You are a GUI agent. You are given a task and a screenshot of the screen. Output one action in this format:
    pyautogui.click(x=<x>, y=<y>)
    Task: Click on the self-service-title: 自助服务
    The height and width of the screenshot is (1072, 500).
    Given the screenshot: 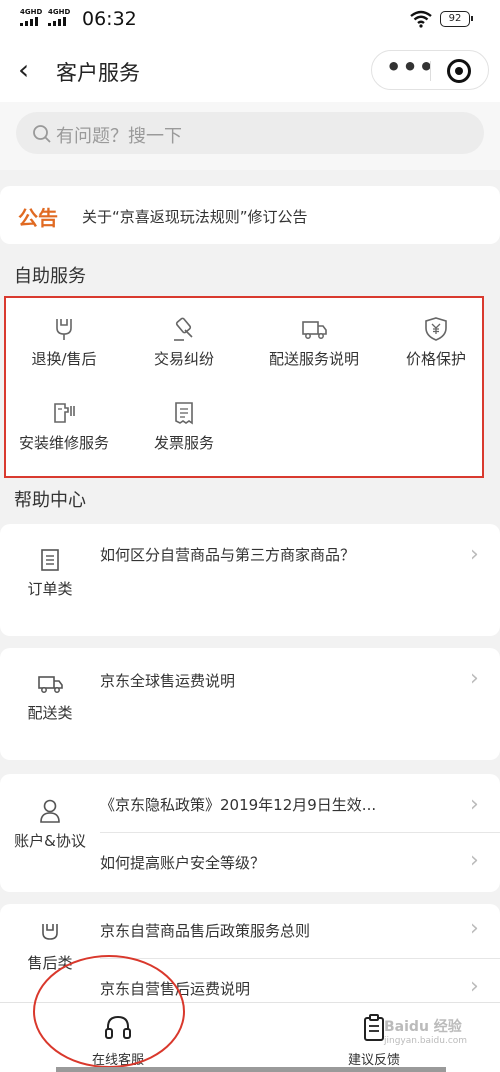 What is the action you would take?
    pyautogui.click(x=50, y=276)
    